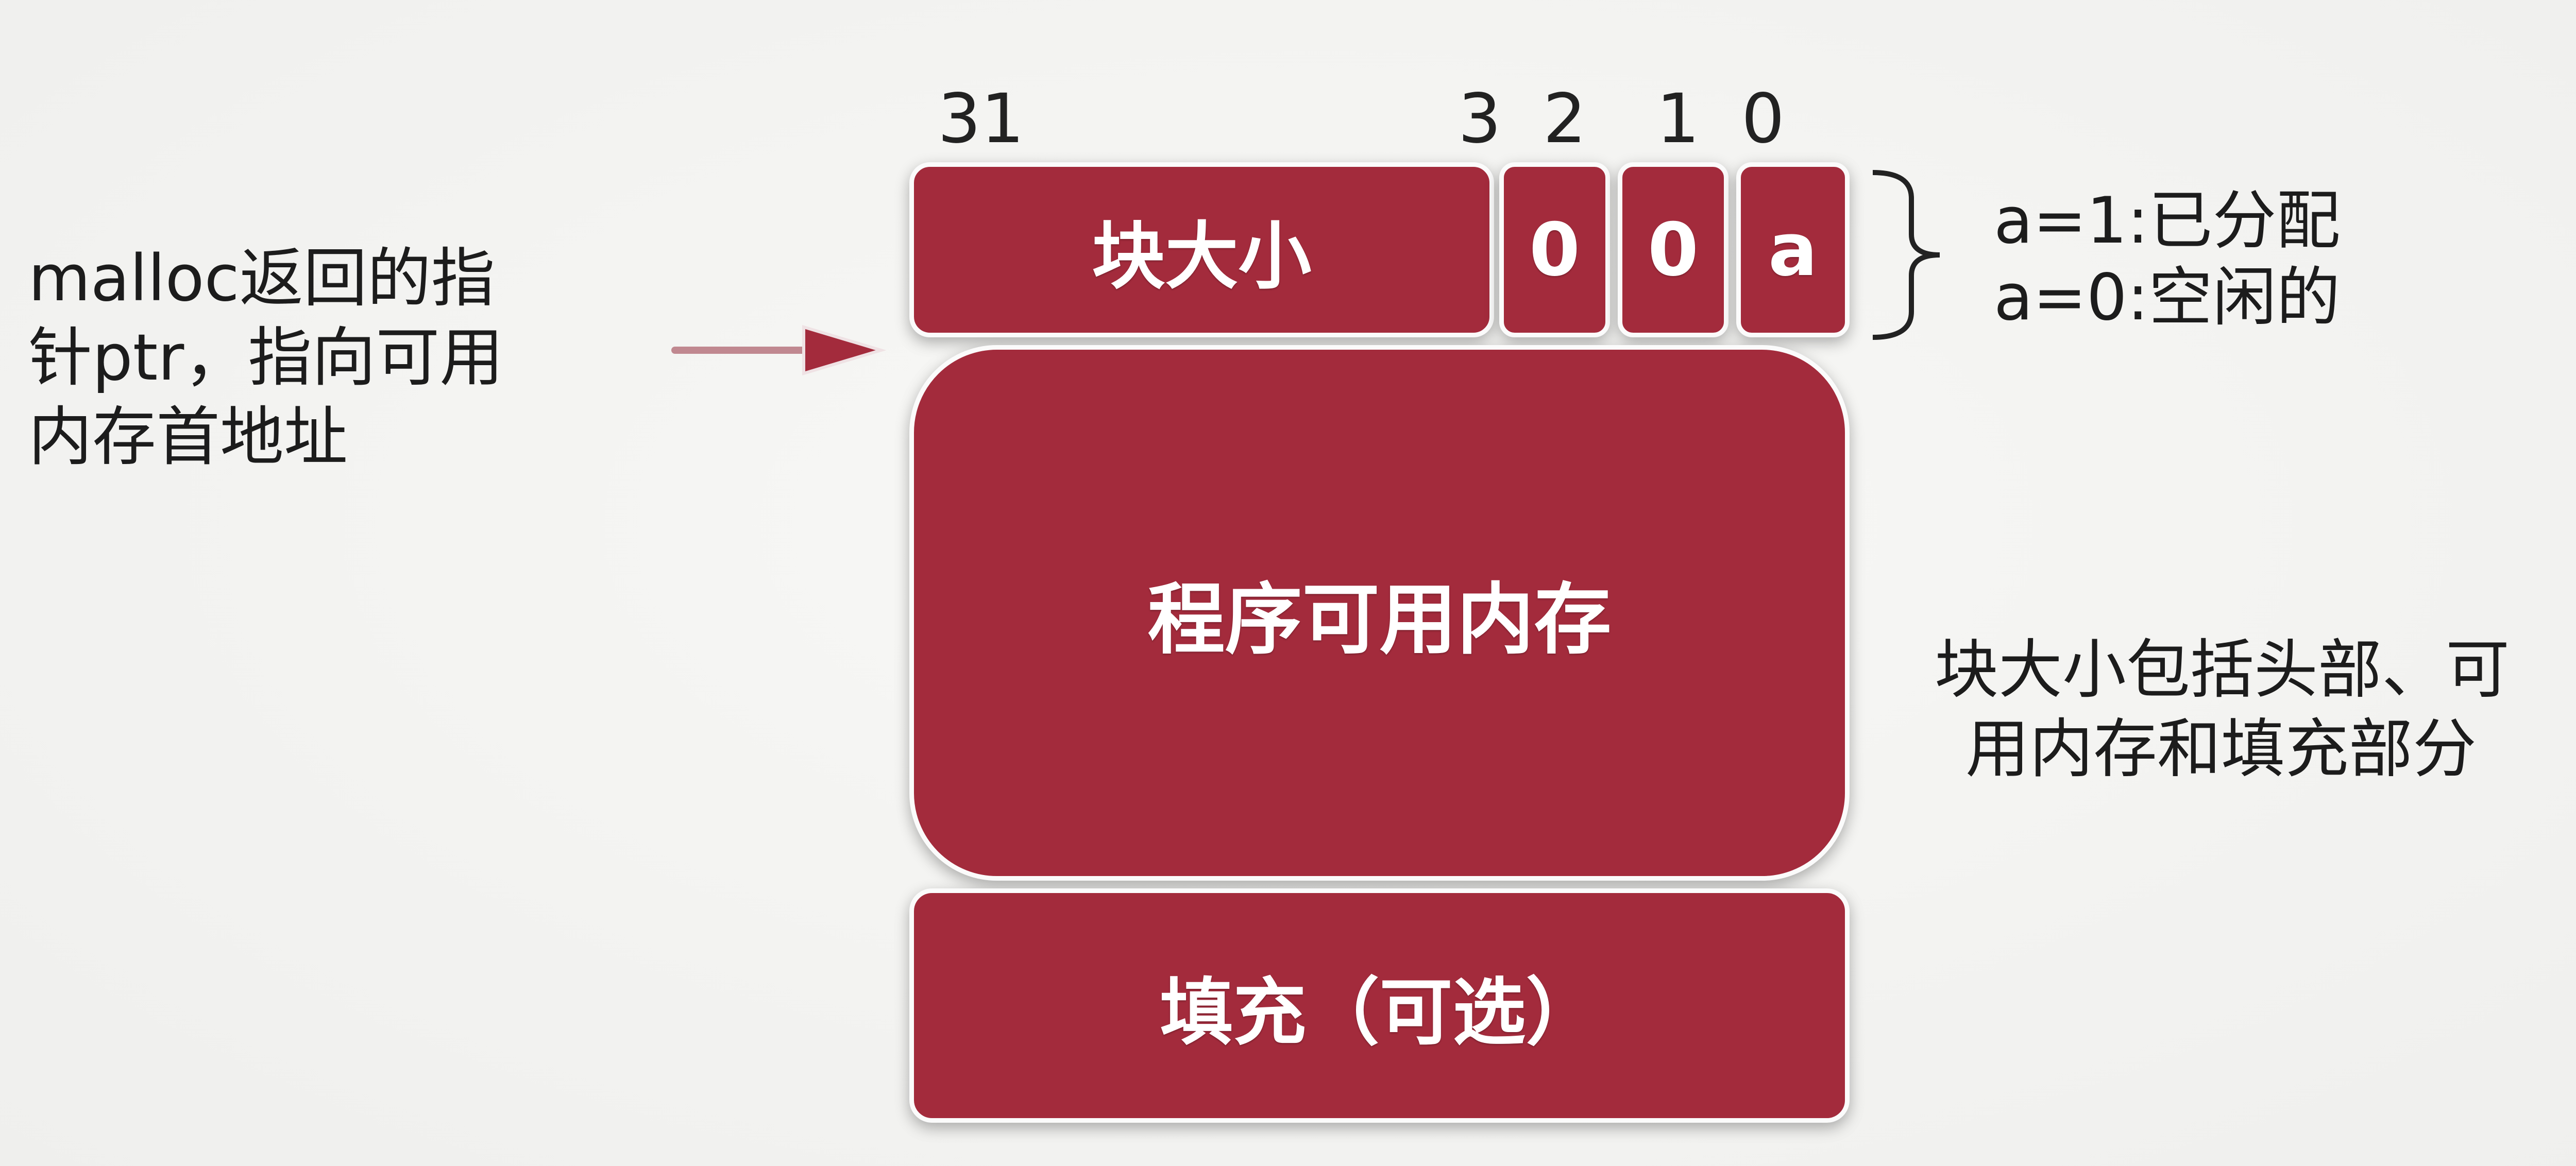  Describe the element at coordinates (2167, 221) in the screenshot. I see `alloc-legend-line: a=1:已分配` at that location.